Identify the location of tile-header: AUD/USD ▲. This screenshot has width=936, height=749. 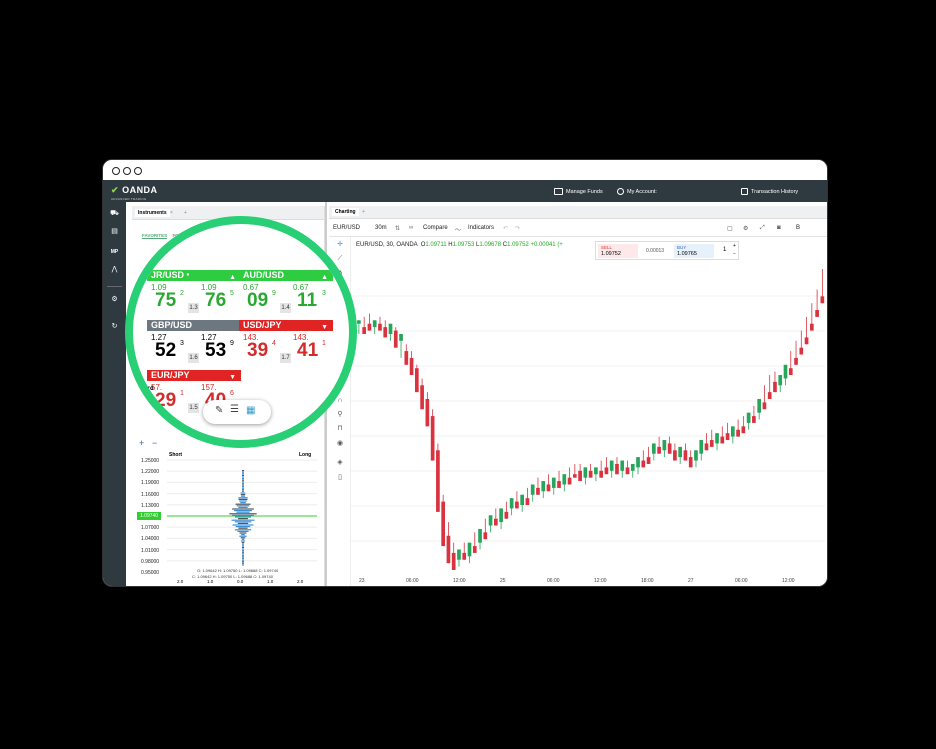
(286, 275).